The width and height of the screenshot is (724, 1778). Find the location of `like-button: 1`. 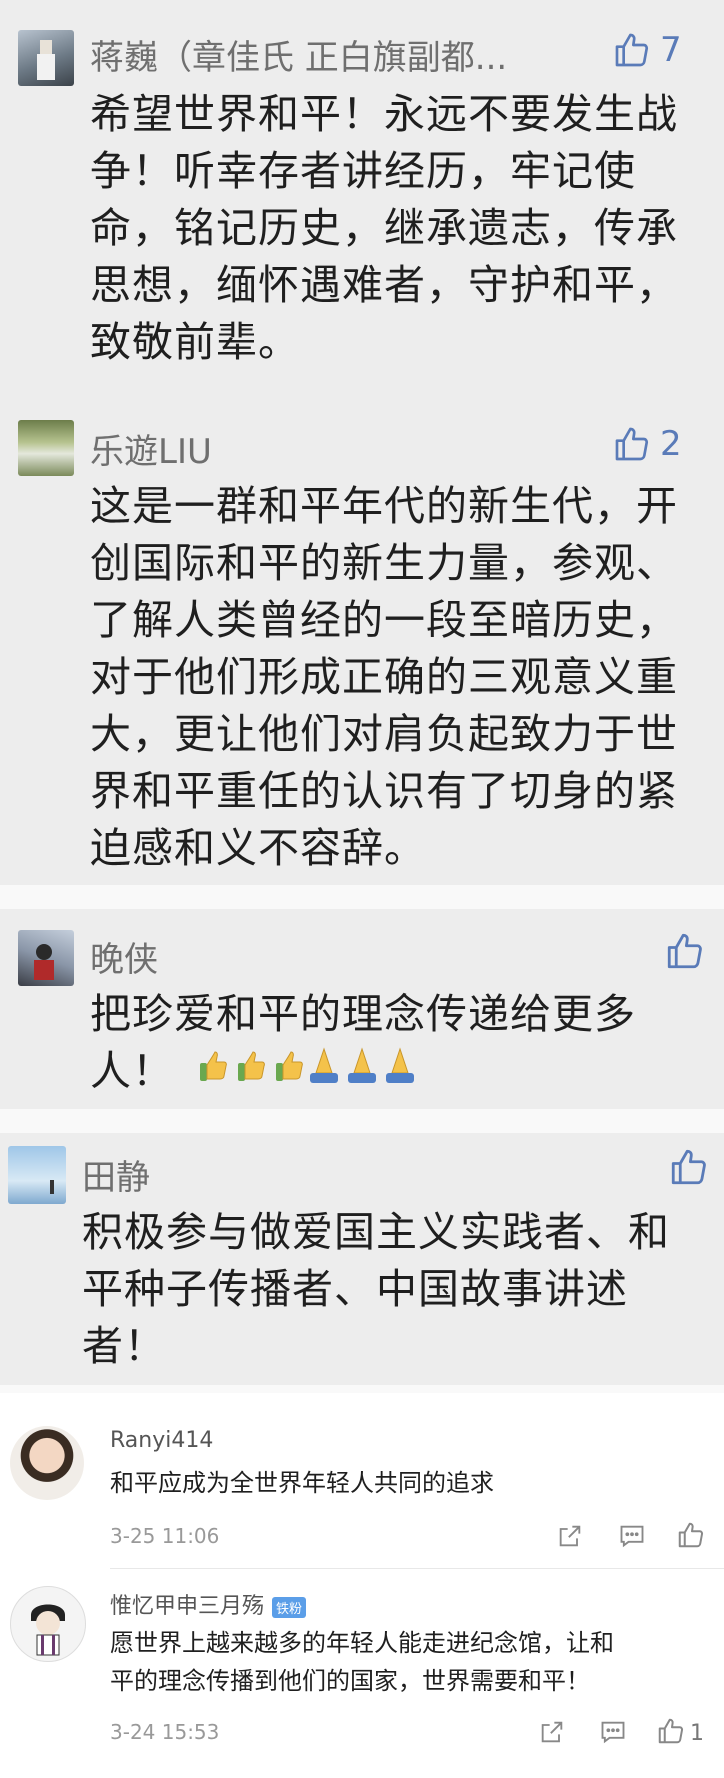

like-button: 1 is located at coordinates (680, 1733).